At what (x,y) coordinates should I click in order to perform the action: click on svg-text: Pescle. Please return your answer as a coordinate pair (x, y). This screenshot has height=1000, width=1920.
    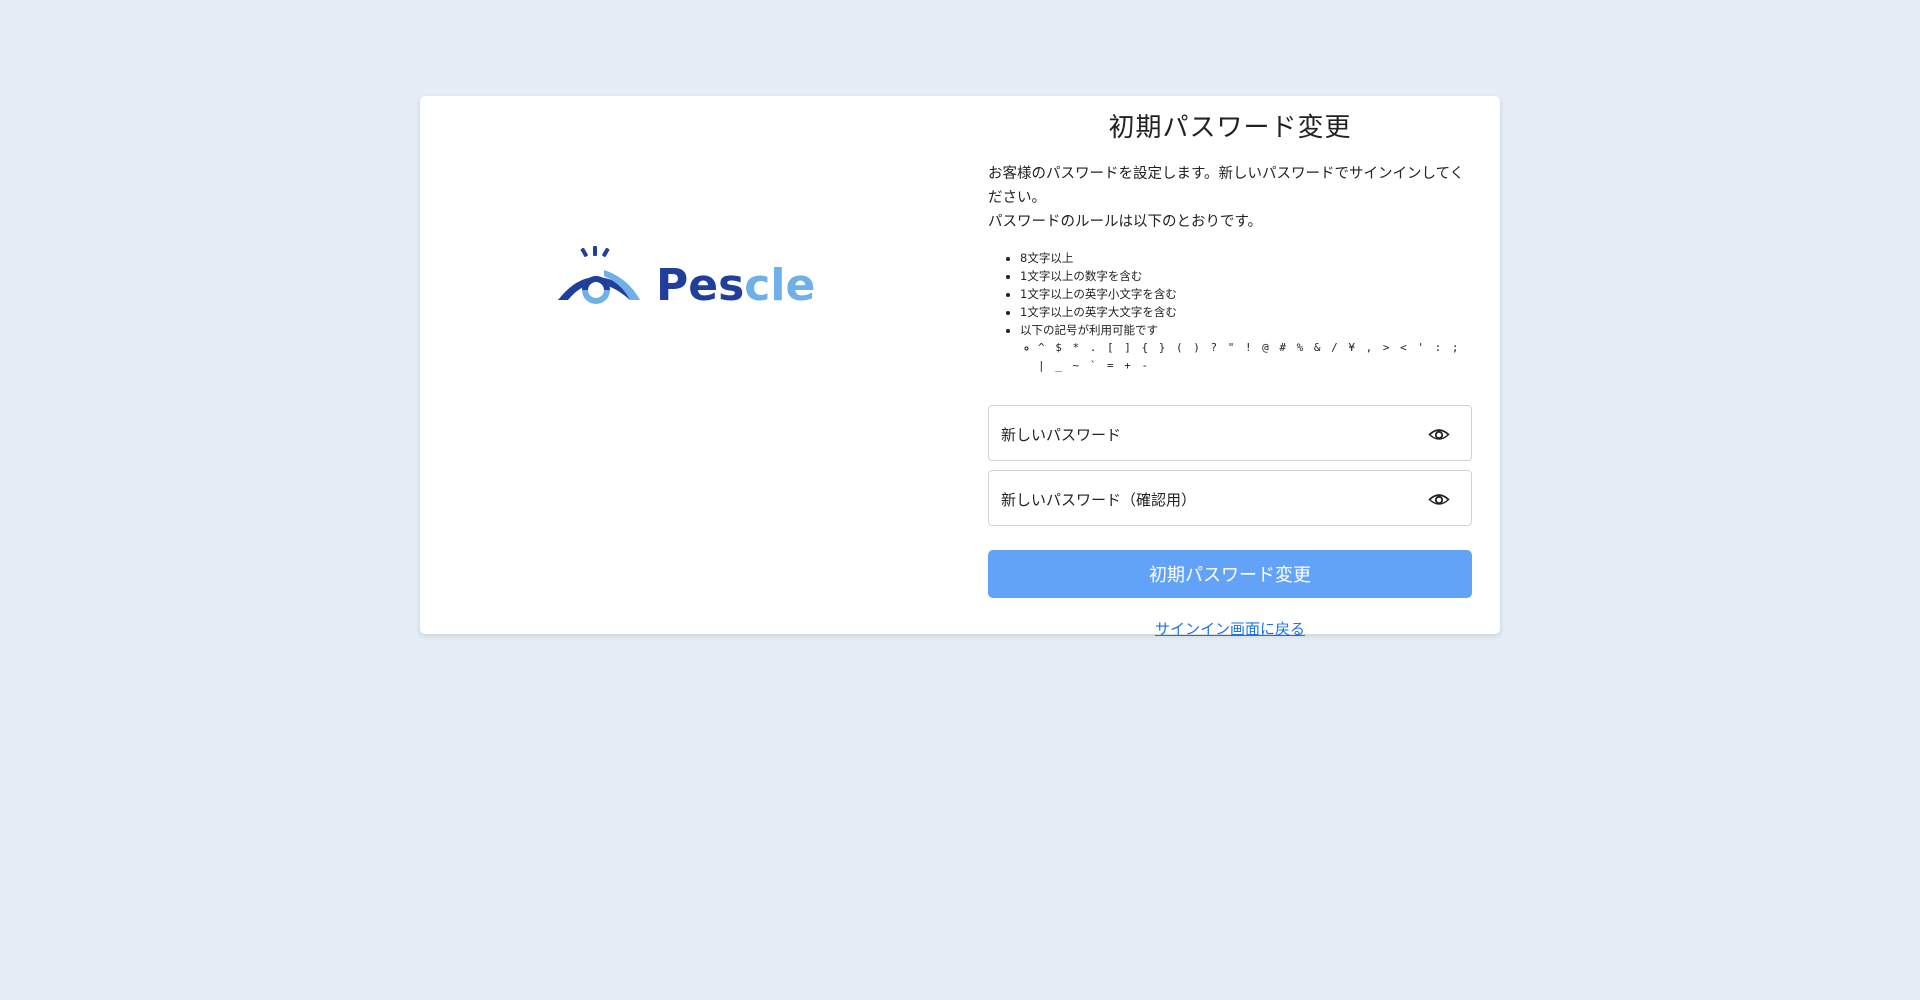
    Looking at the image, I should click on (735, 285).